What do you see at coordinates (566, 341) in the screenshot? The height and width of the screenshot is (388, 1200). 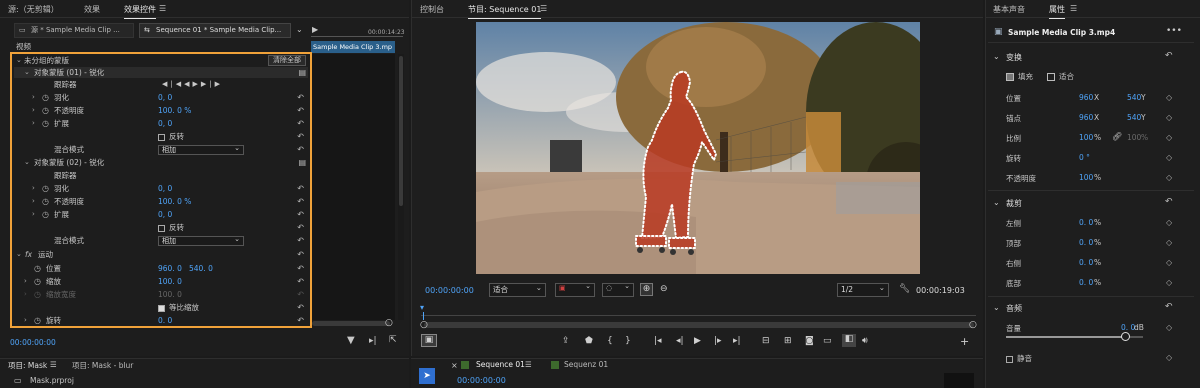 I see `lift-icon: ⇪` at bounding box center [566, 341].